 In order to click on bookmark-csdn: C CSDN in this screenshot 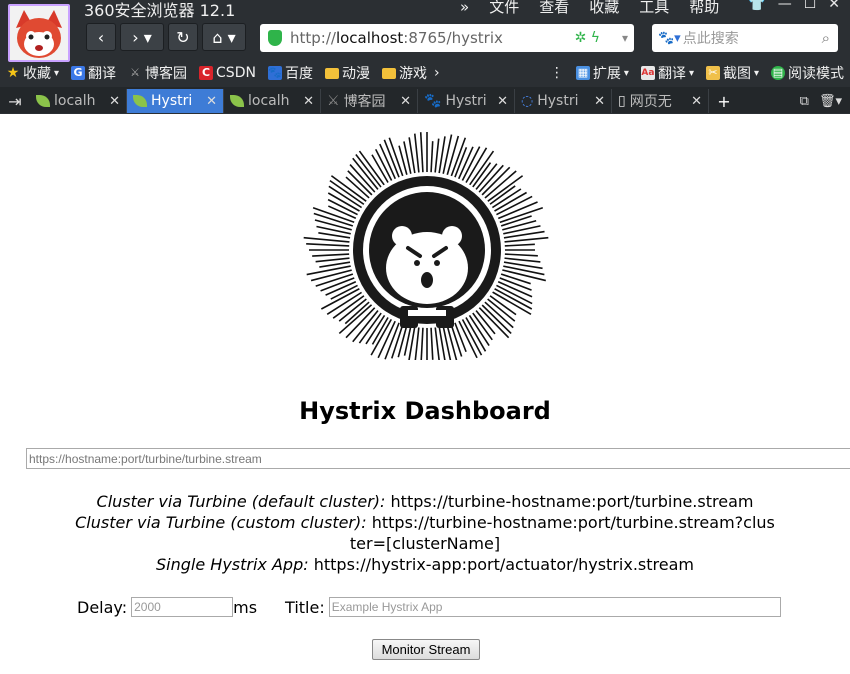, I will do `click(227, 73)`.